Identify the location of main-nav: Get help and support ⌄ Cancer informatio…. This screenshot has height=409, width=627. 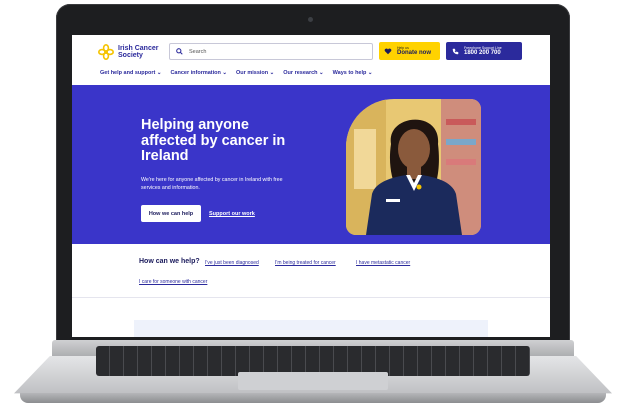
(236, 73).